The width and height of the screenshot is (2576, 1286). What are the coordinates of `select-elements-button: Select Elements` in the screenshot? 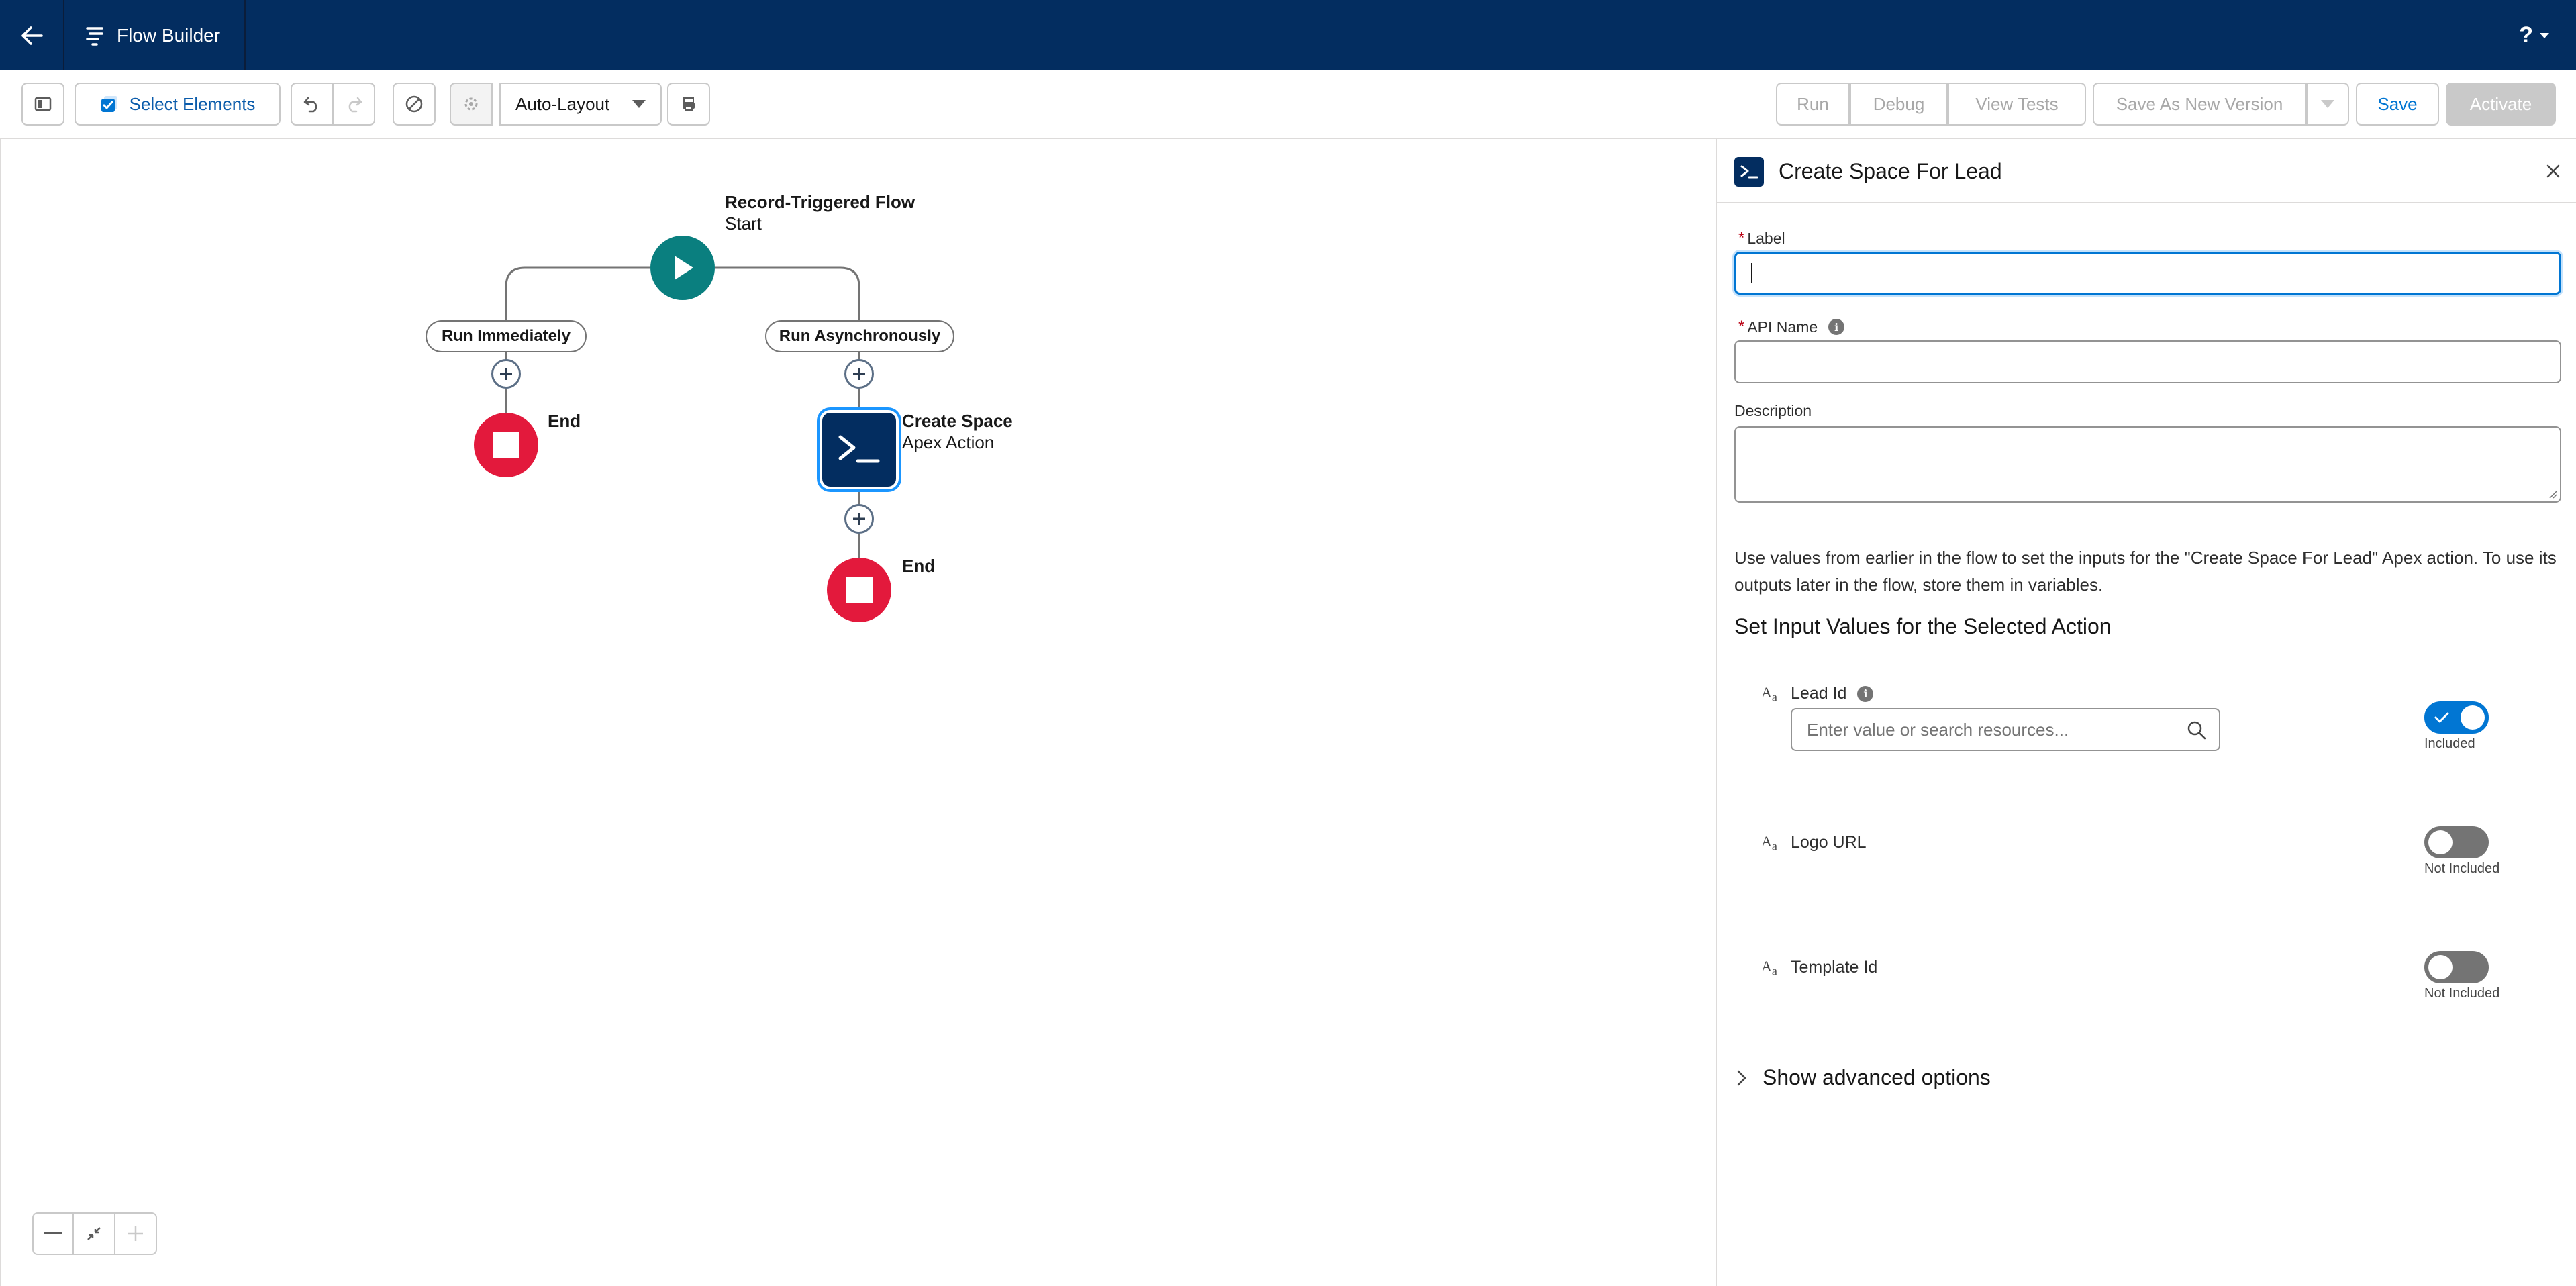 It's located at (178, 104).